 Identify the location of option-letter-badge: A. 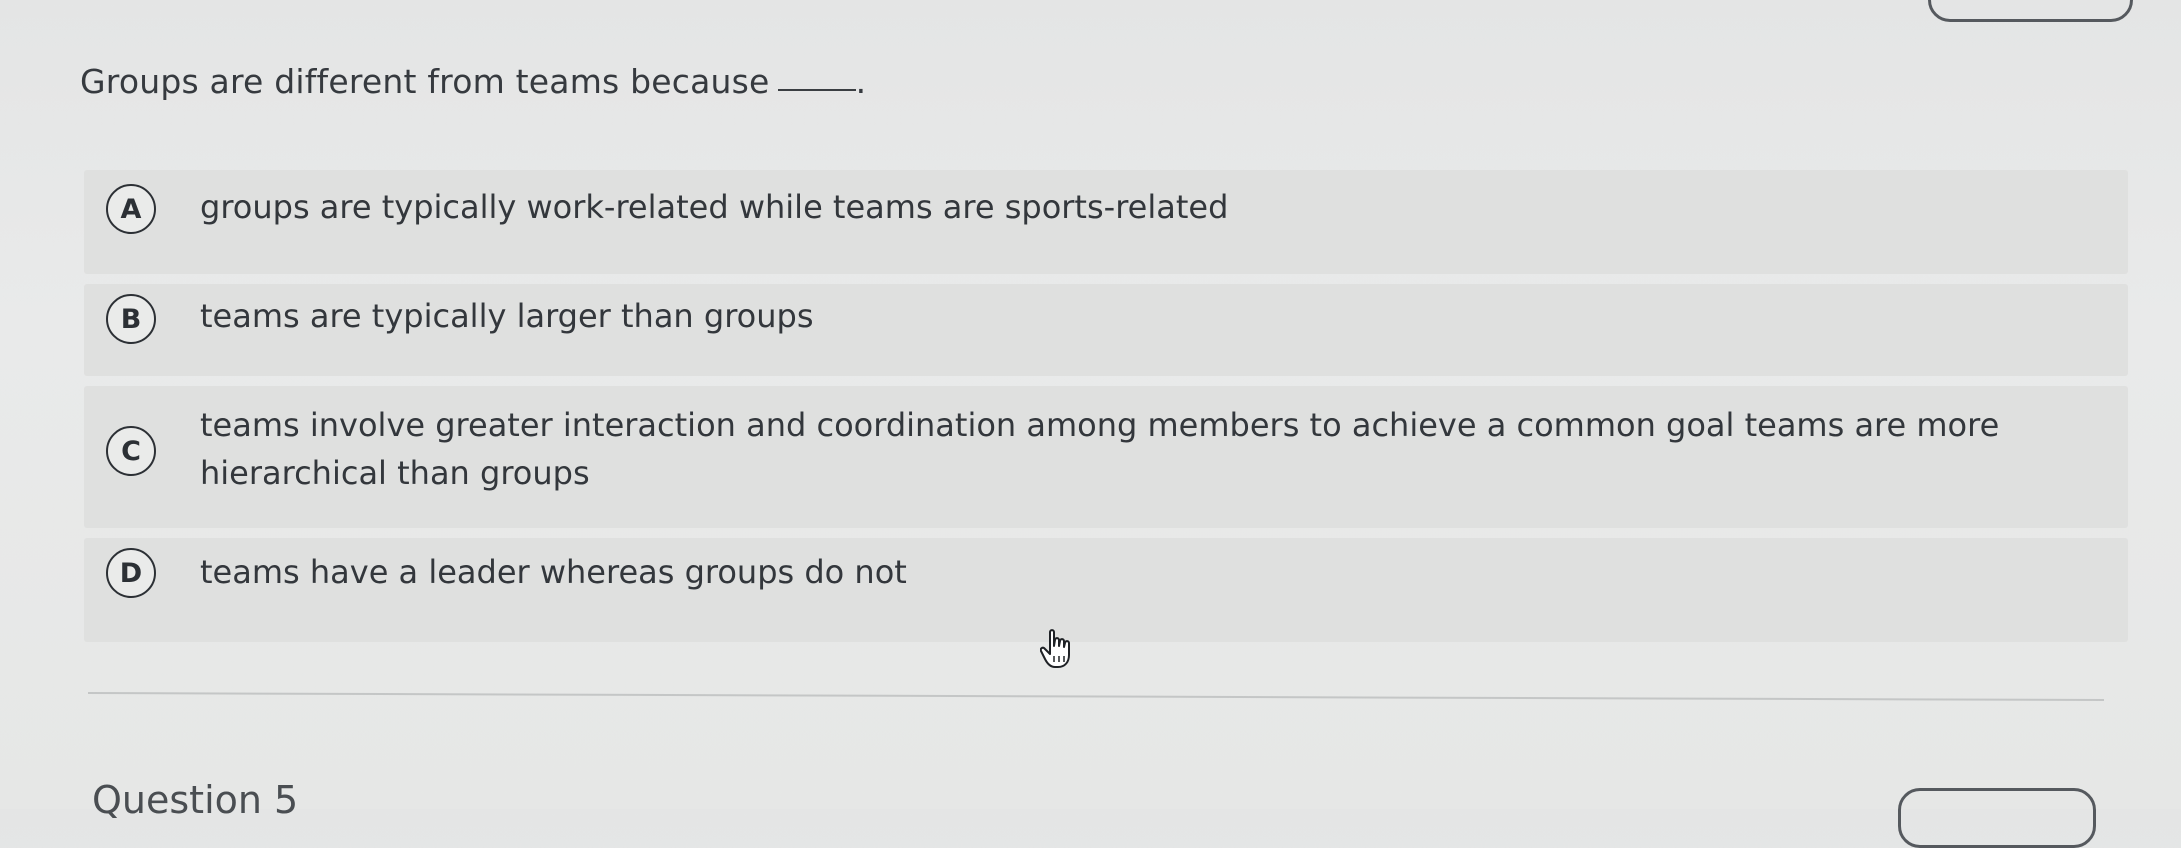
(131, 209).